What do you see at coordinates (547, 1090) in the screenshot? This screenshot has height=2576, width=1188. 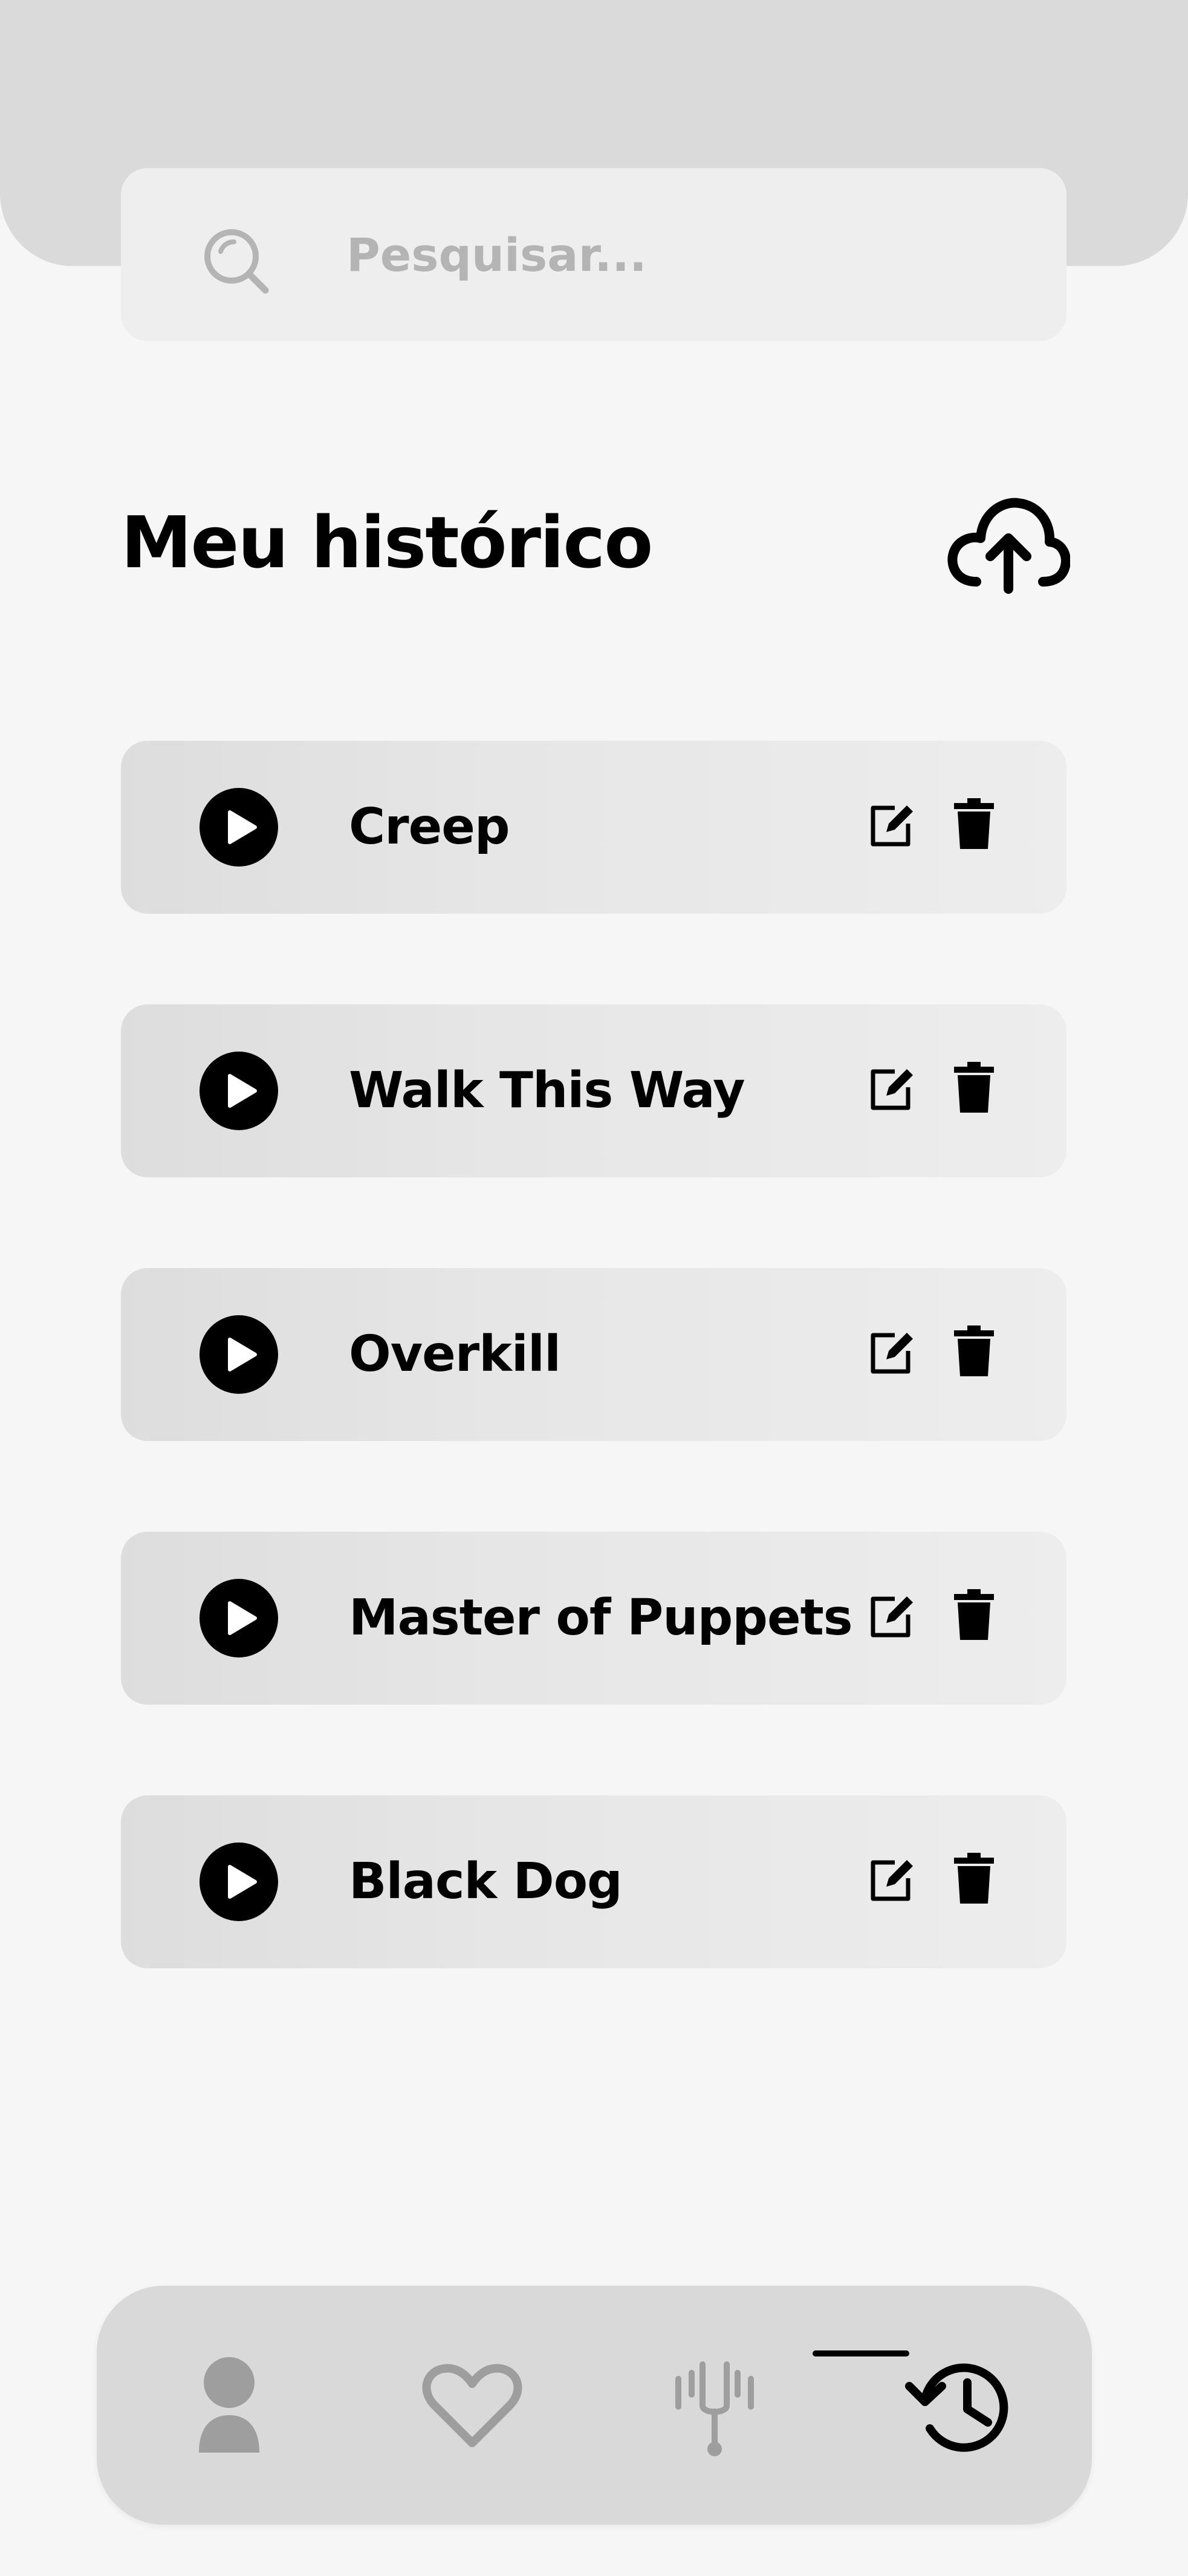 I see `song-title: Walk This Way` at bounding box center [547, 1090].